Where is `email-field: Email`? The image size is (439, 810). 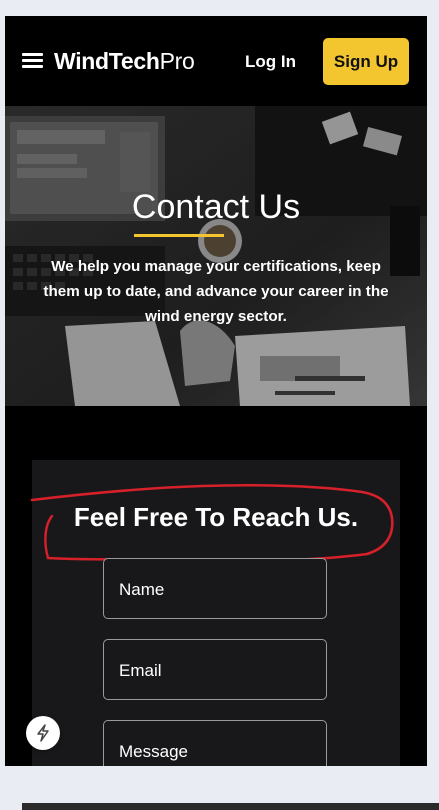 email-field: Email is located at coordinates (215, 669).